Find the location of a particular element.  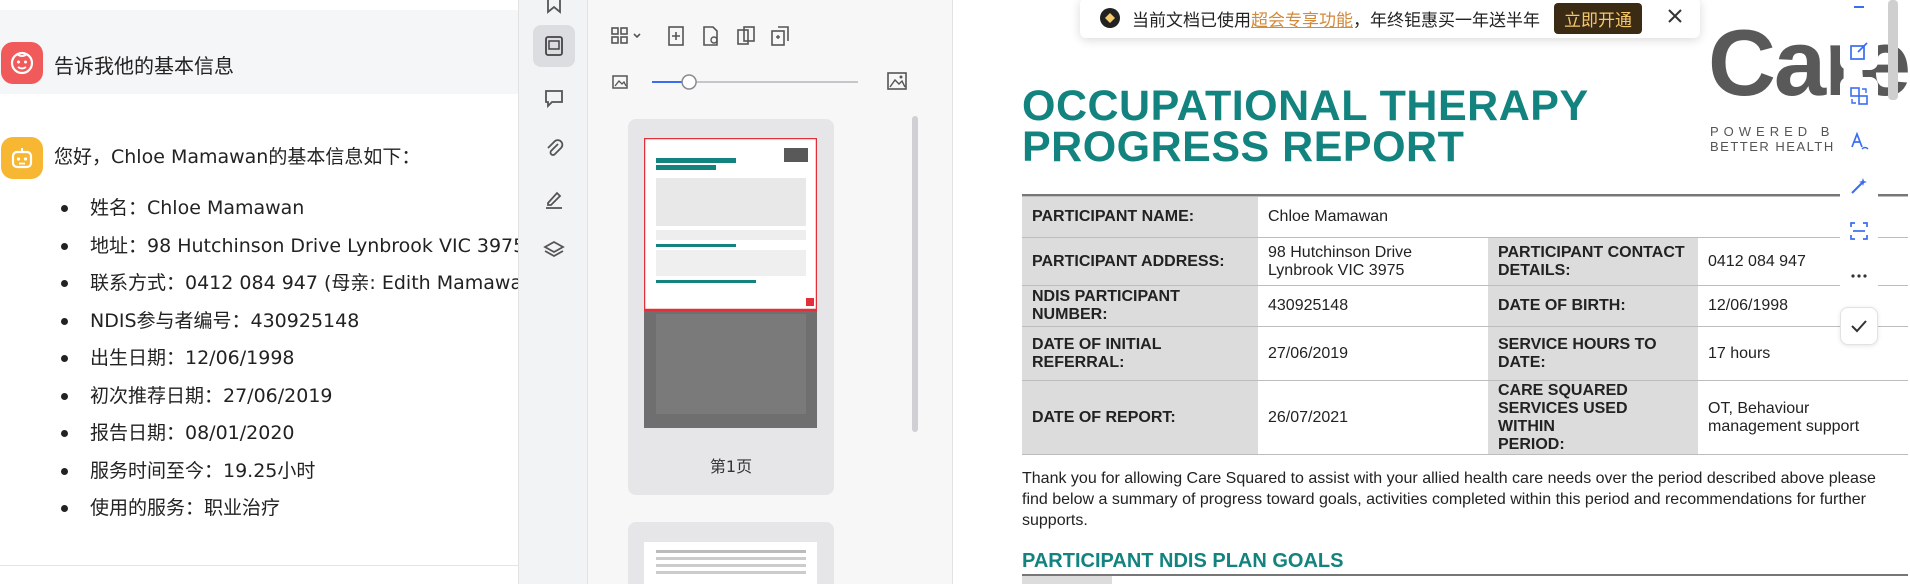

scan-icon is located at coordinates (1859, 231).